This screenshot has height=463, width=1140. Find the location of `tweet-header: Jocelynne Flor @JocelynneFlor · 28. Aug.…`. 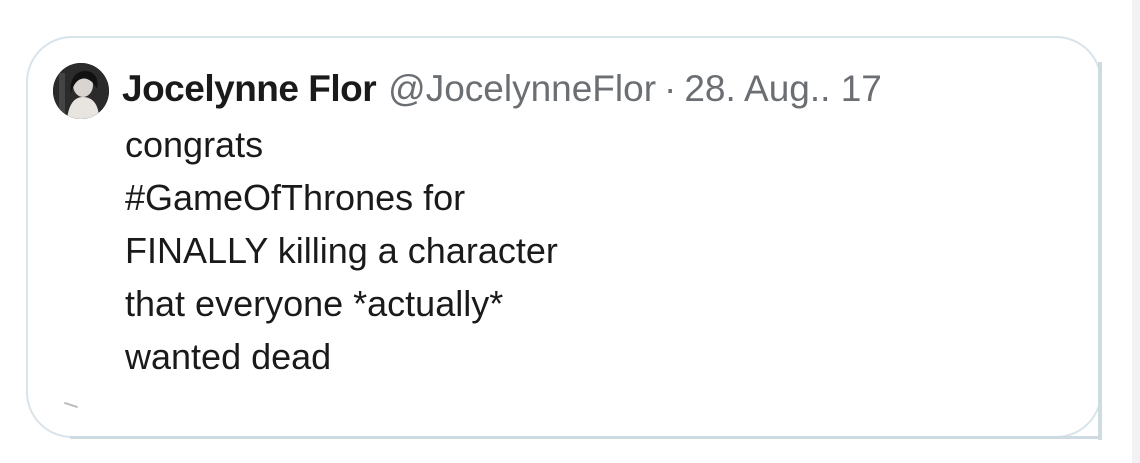

tweet-header: Jocelynne Flor @JocelynneFlor · 28. Aug.… is located at coordinates (502, 89).